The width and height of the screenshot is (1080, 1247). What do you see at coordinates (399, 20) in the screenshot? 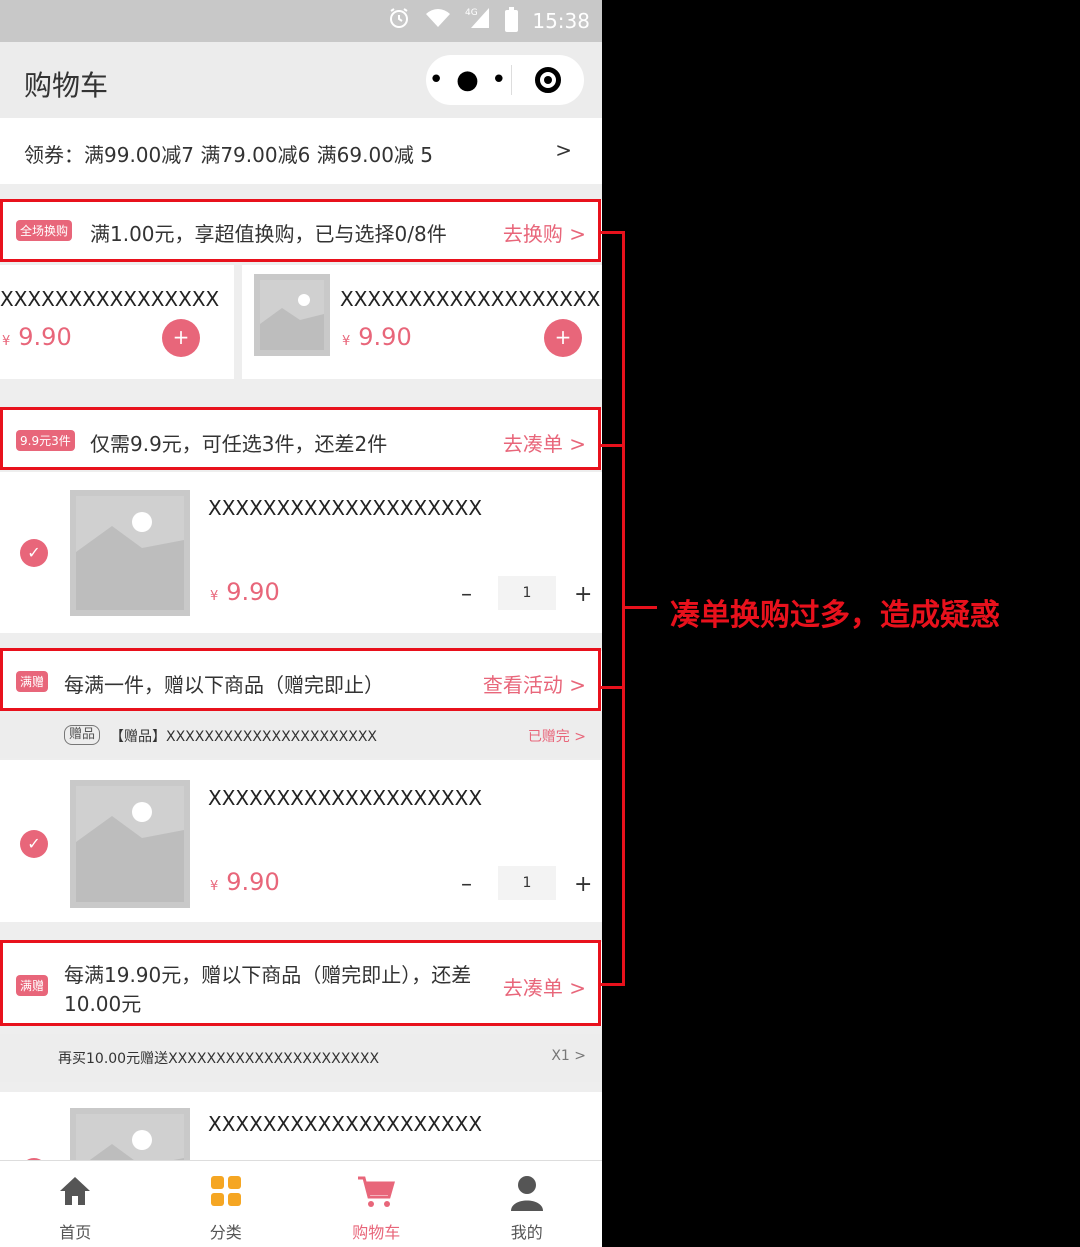
I see `alarm-icon` at bounding box center [399, 20].